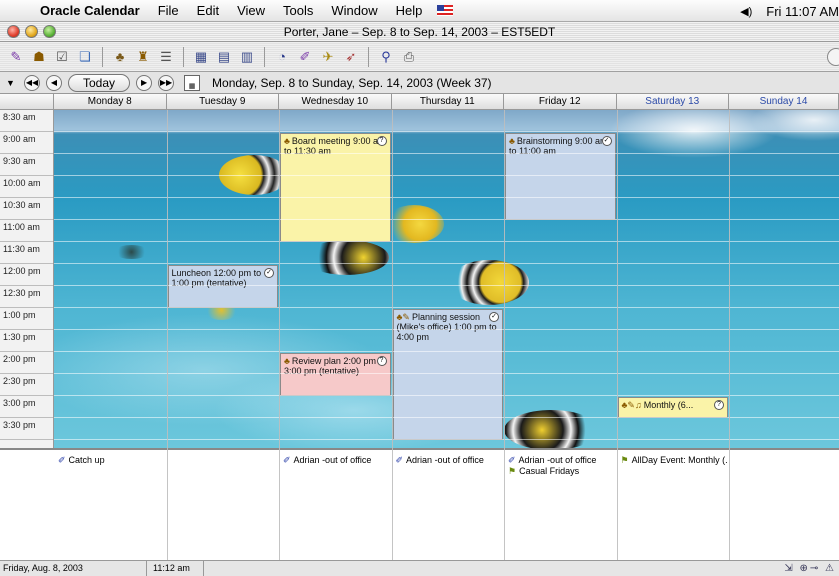 This screenshot has width=839, height=576. I want to click on menu-view: View, so click(251, 10).